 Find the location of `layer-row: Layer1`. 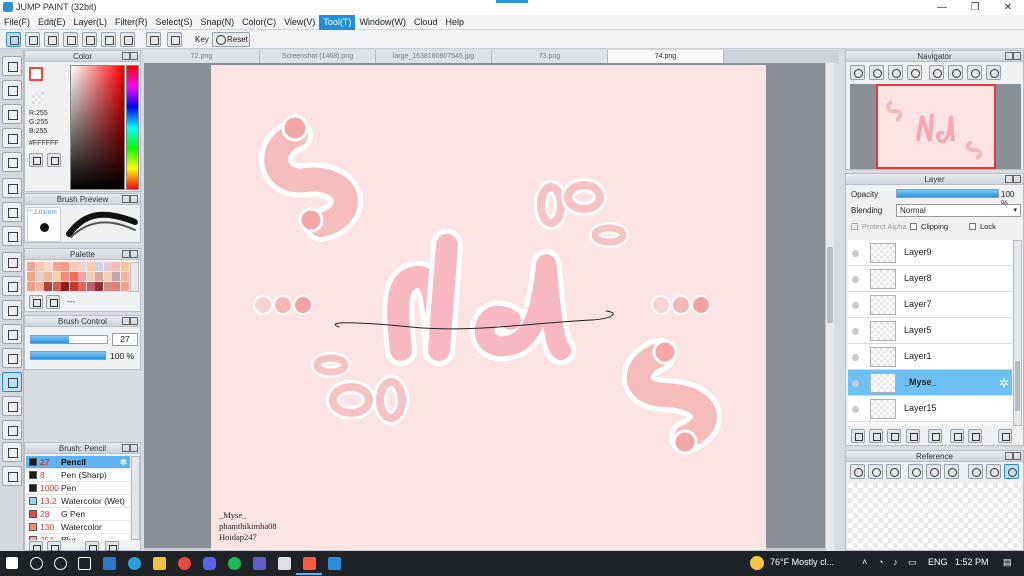

layer-row: Layer1 is located at coordinates (930, 357).